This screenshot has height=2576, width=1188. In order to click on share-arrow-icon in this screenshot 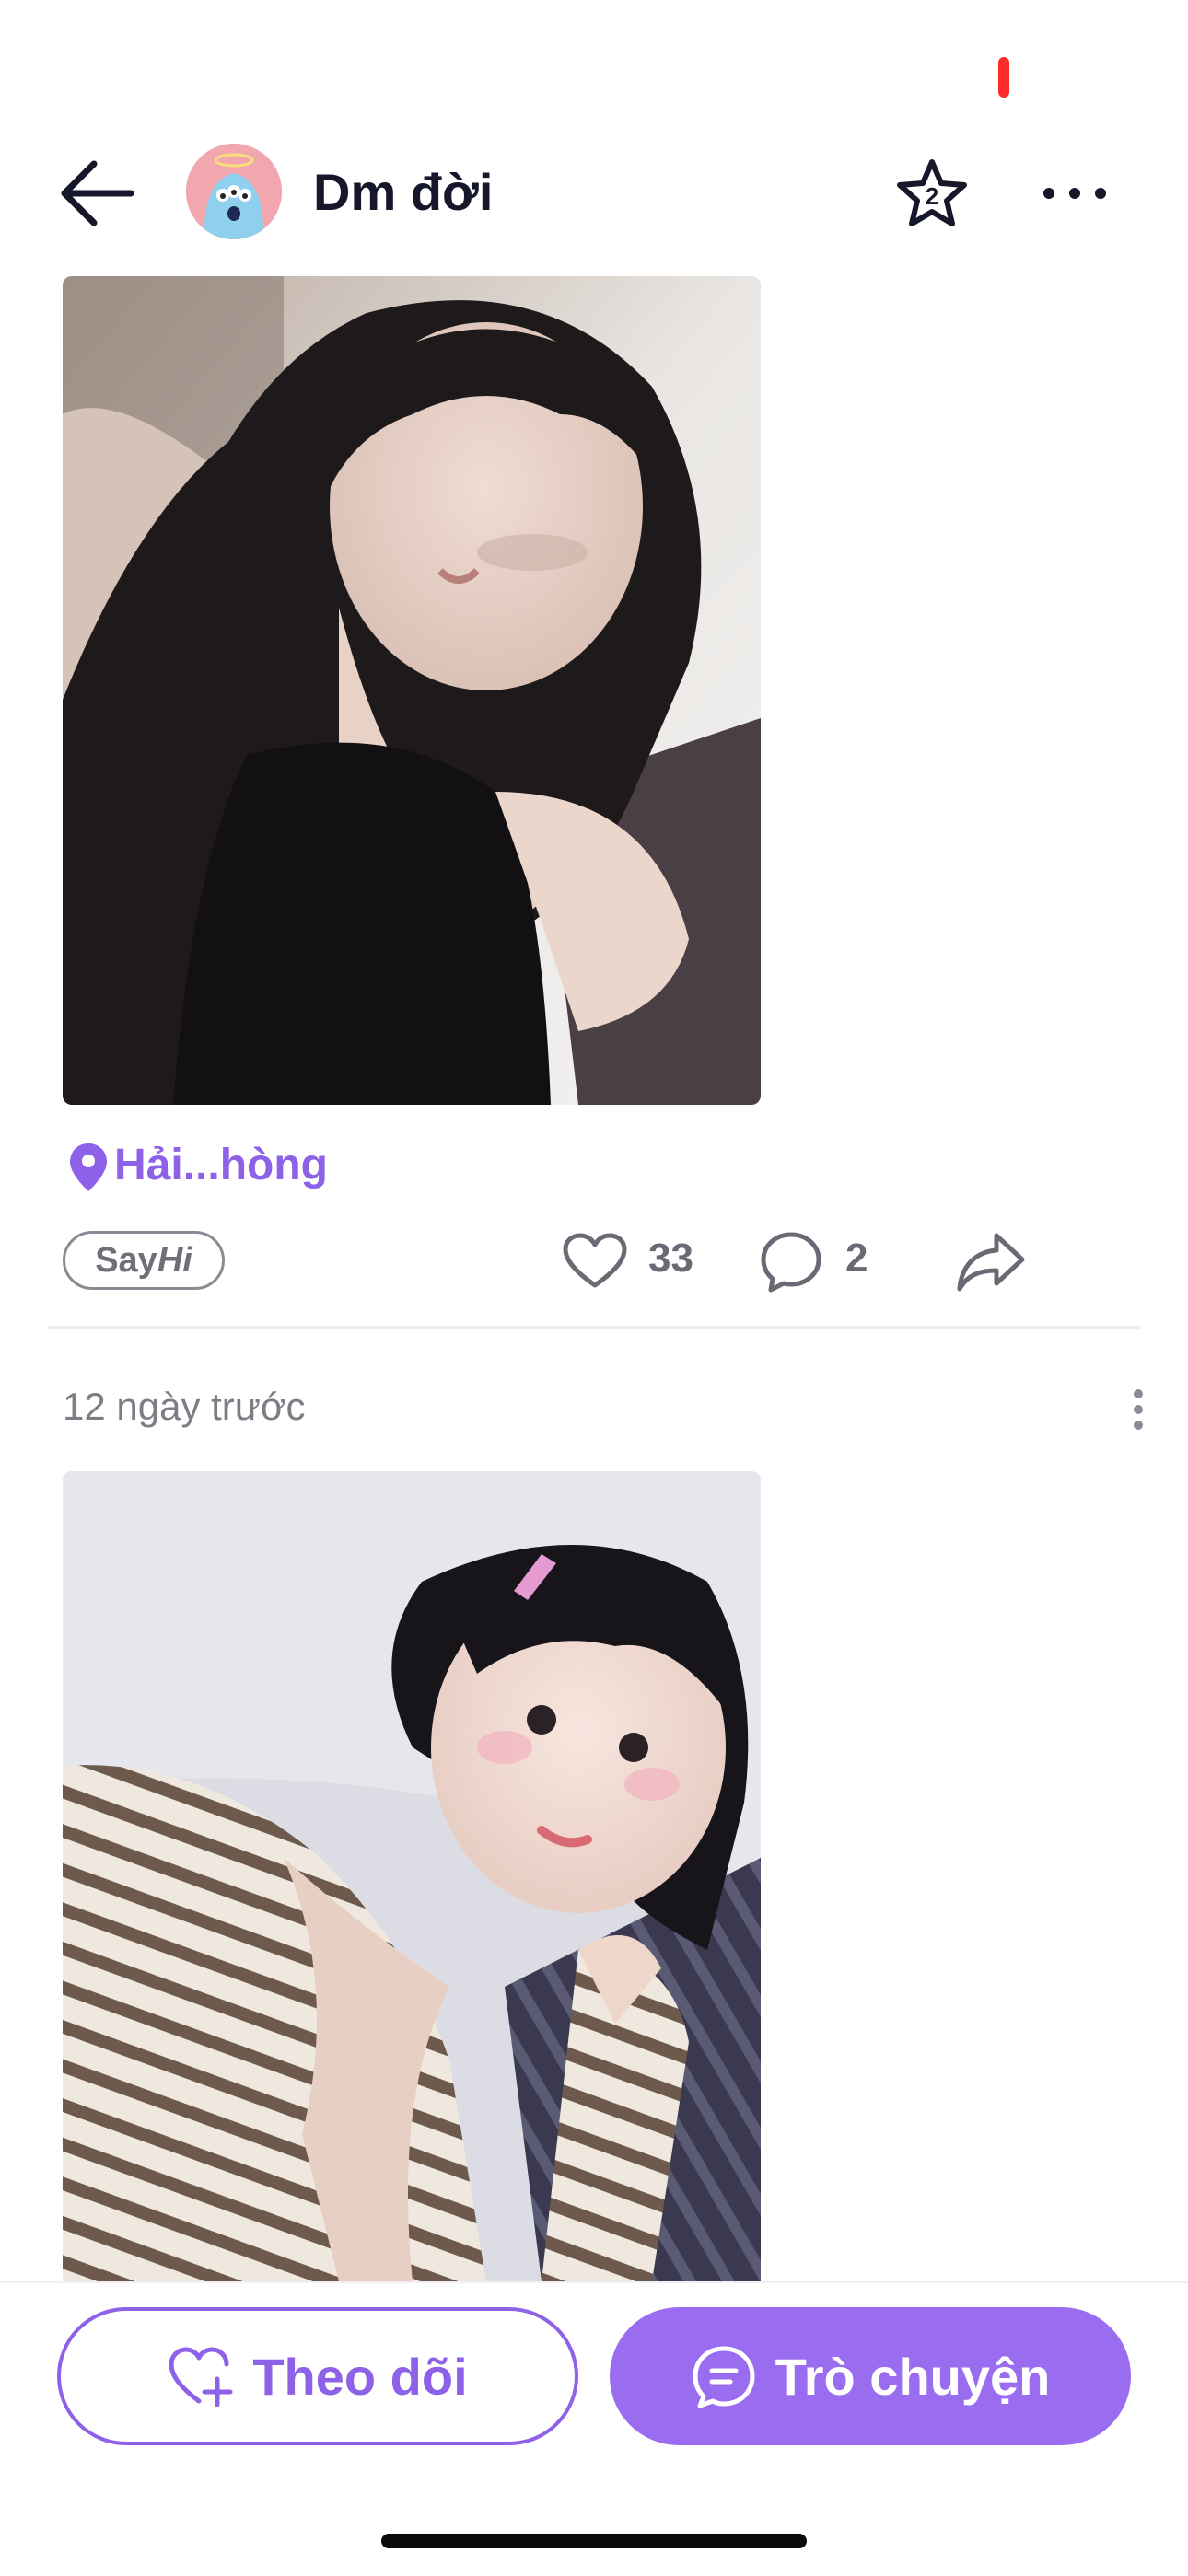, I will do `click(991, 1262)`.